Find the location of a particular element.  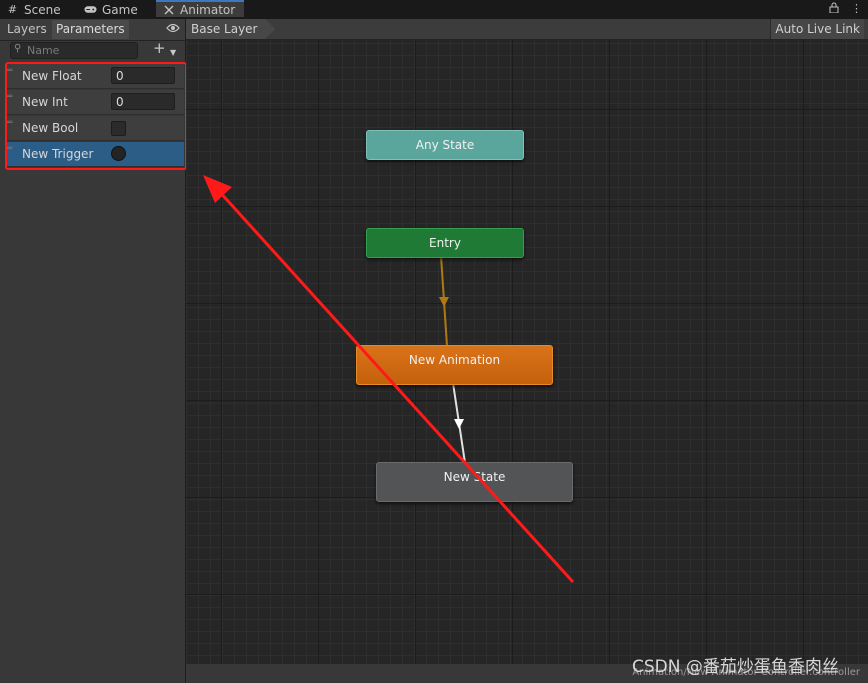

scene-grid-icon: # is located at coordinates (12, 9).